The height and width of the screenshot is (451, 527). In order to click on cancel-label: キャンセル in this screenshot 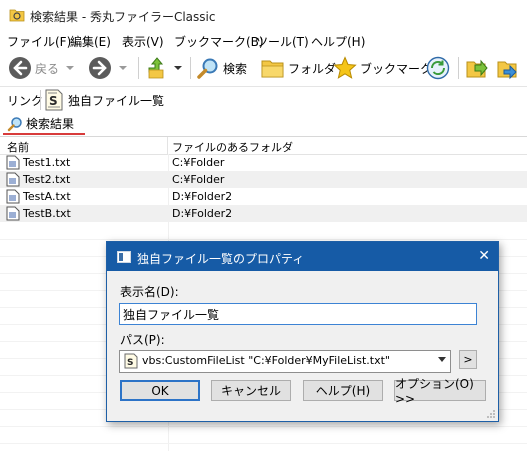, I will do `click(250, 391)`.